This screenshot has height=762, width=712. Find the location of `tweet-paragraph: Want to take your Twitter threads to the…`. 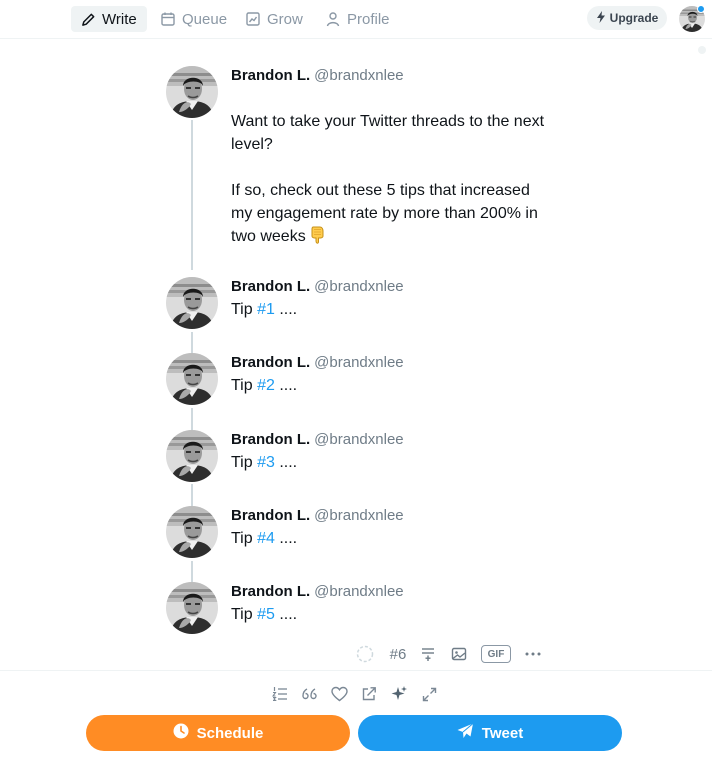

tweet-paragraph: Want to take your Twitter threads to the… is located at coordinates (388, 133).